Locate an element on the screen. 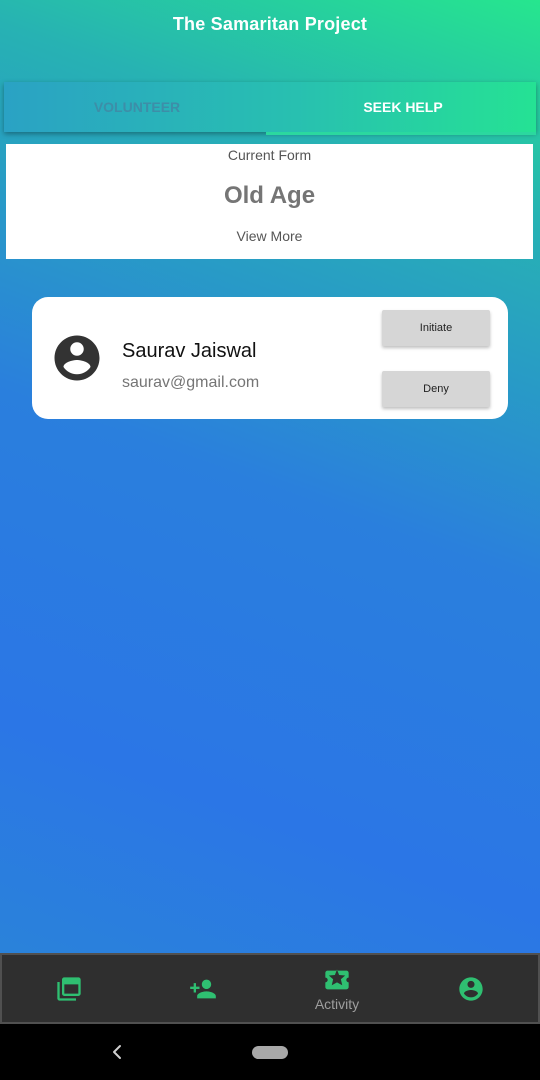 The height and width of the screenshot is (1080, 540). nav-item-gallery is located at coordinates (69, 988).